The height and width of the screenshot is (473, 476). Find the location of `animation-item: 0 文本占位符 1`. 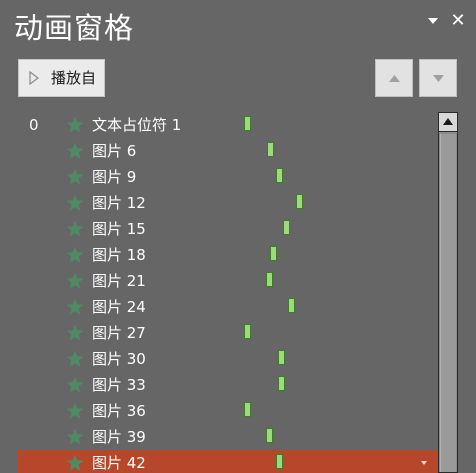

animation-item: 0 文本占位符 1 is located at coordinates (228, 125).